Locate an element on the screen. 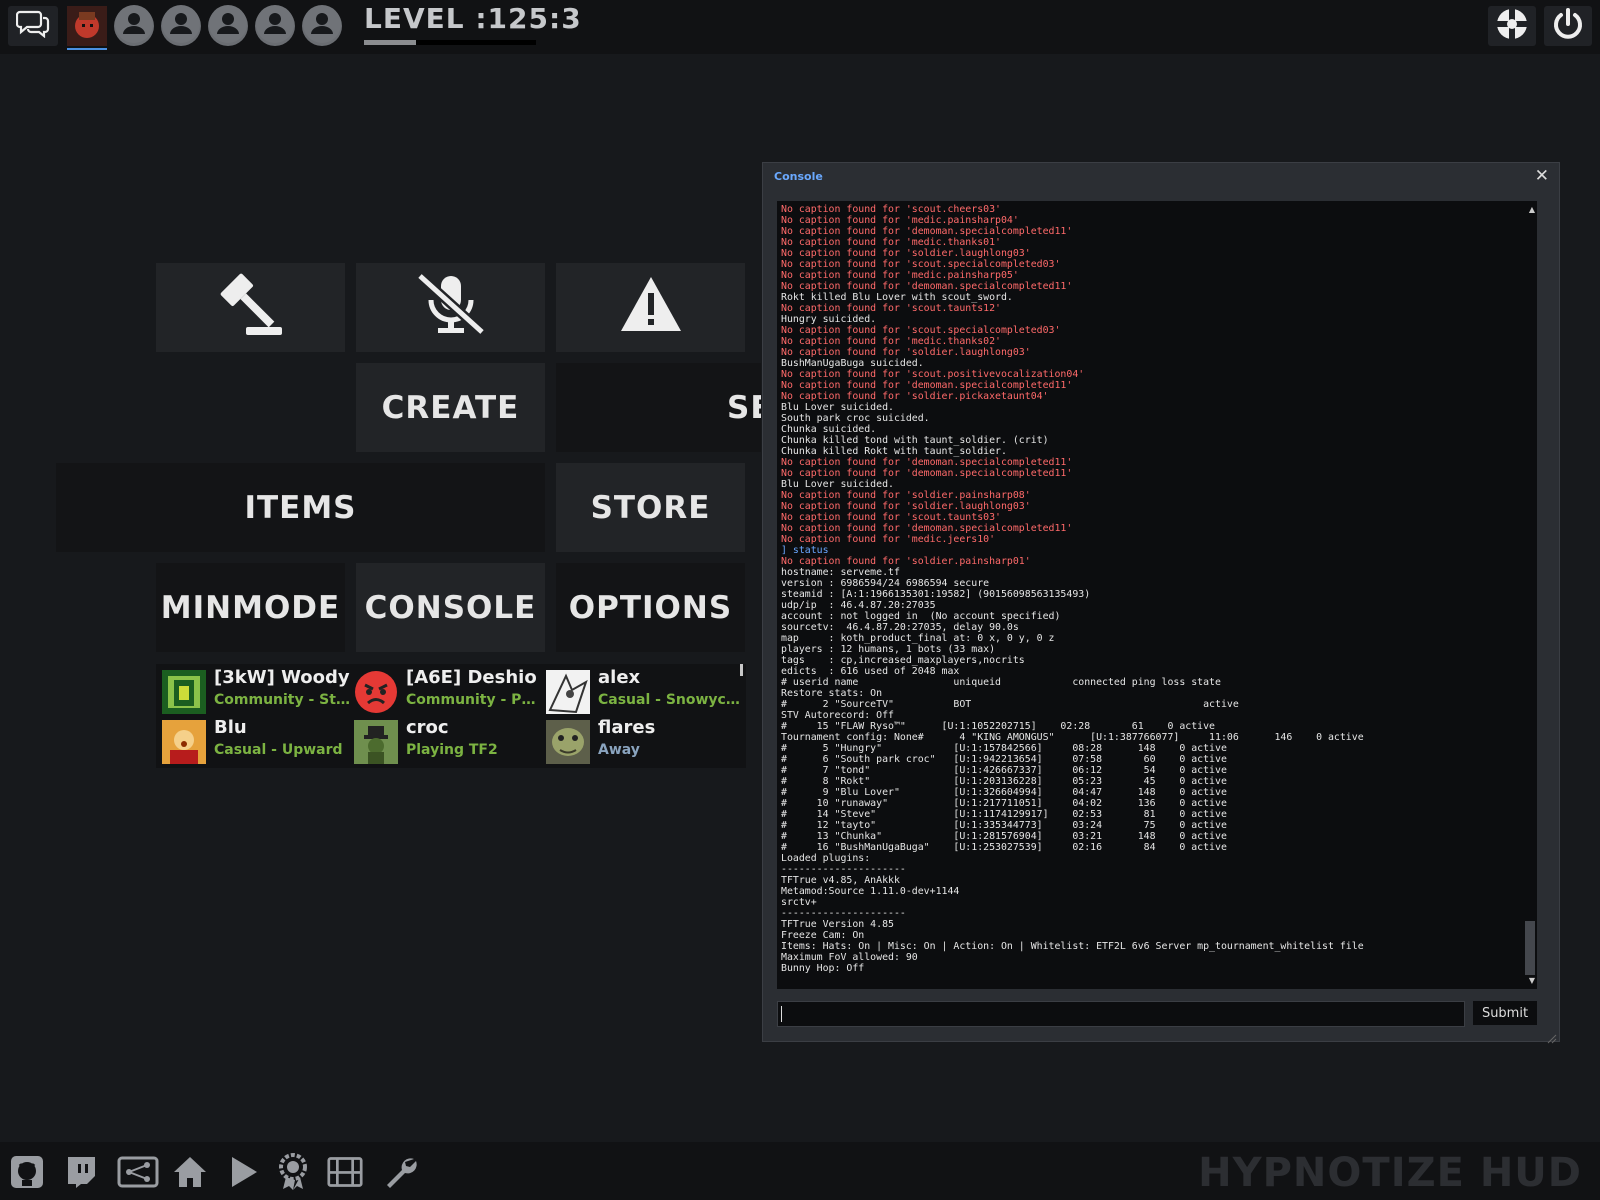  friend-item: flares Away is located at coordinates (640, 740).